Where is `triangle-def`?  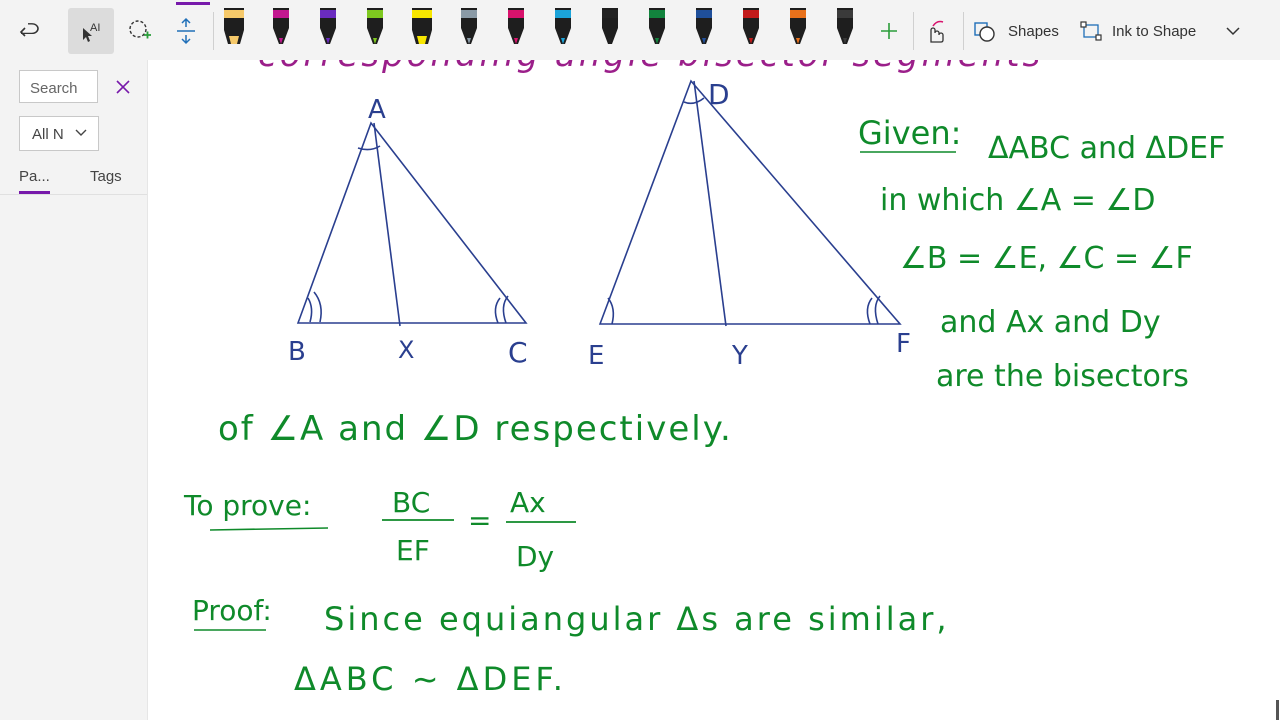
triangle-def is located at coordinates (750, 203).